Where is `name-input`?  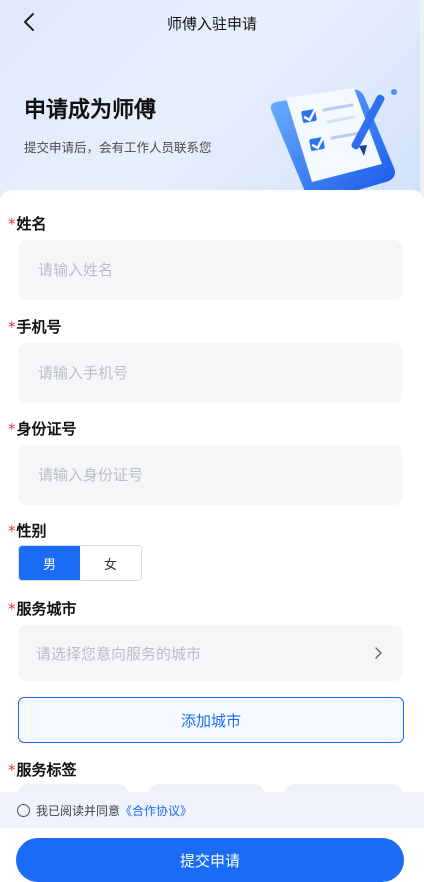 name-input is located at coordinates (210, 270).